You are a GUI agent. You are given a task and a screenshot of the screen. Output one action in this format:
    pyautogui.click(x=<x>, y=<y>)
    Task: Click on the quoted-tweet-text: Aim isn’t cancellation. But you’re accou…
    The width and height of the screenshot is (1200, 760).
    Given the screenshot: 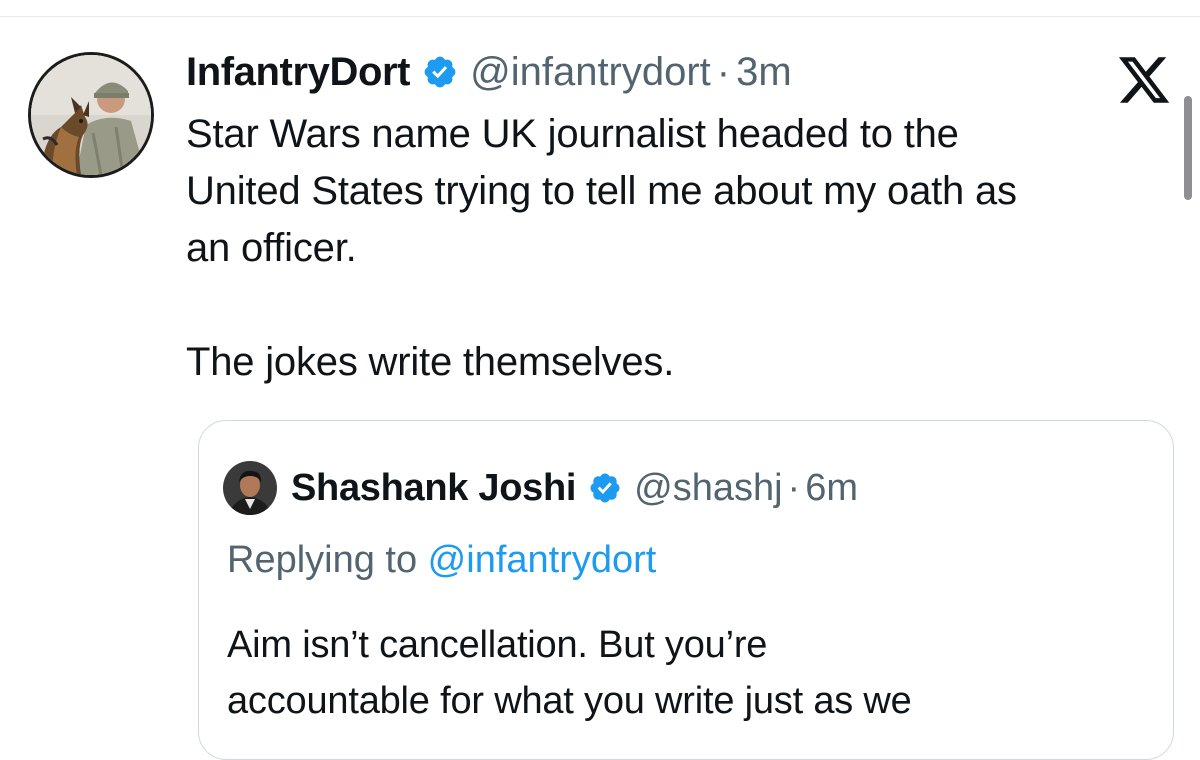 What is the action you would take?
    pyautogui.click(x=687, y=673)
    